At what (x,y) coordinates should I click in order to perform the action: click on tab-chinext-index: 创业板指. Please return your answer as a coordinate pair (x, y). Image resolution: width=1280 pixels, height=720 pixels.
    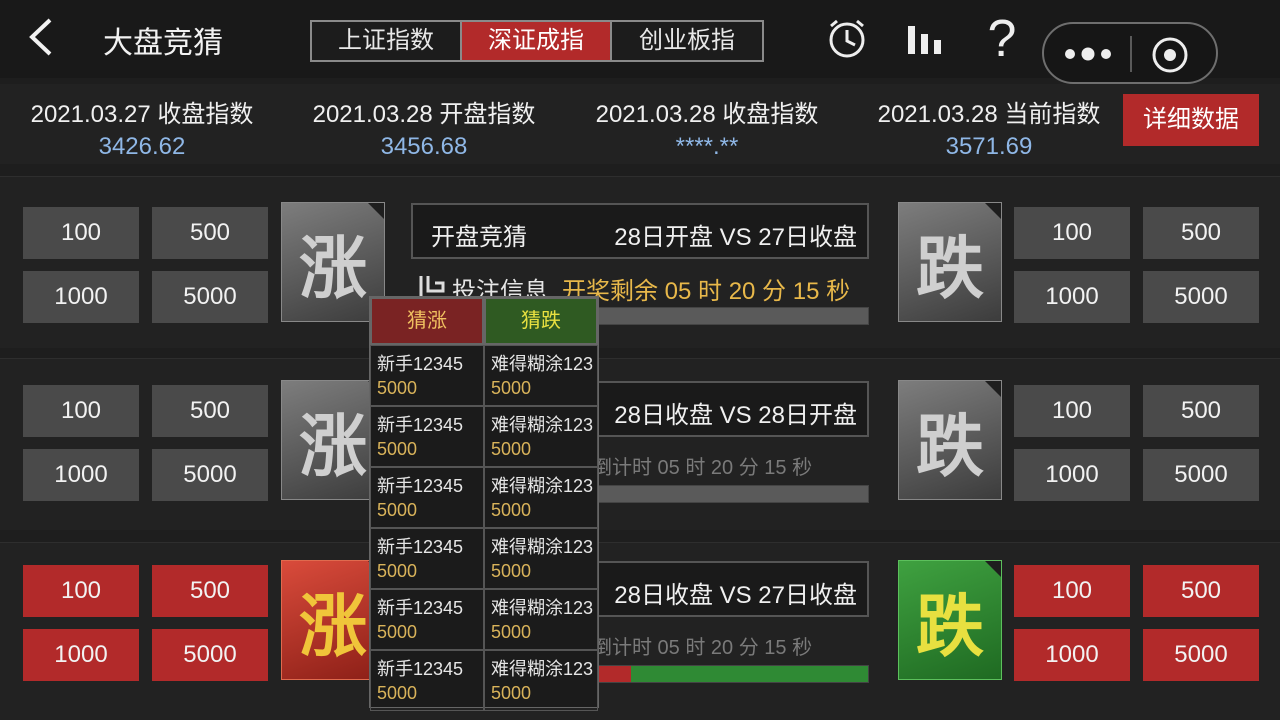
    Looking at the image, I should click on (687, 41).